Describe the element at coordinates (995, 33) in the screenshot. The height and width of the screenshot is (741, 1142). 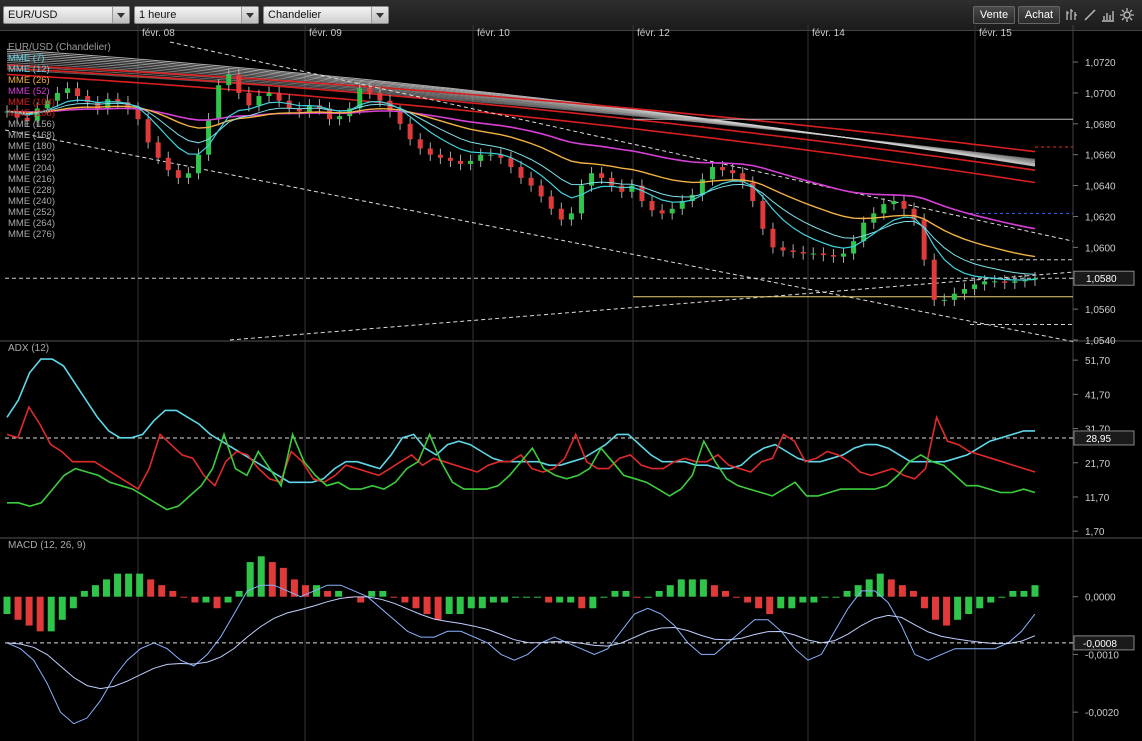
I see `x-tick-label: févr. 15` at that location.